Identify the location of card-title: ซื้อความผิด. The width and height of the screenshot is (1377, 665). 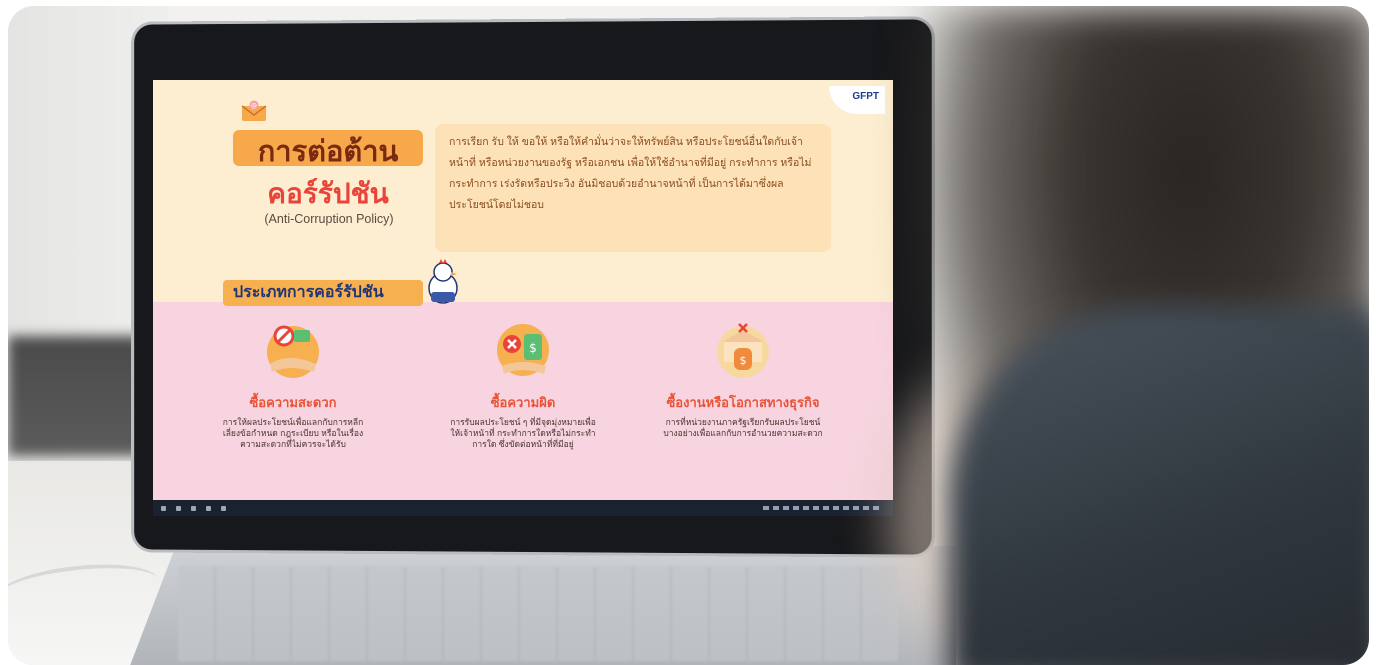
(523, 402).